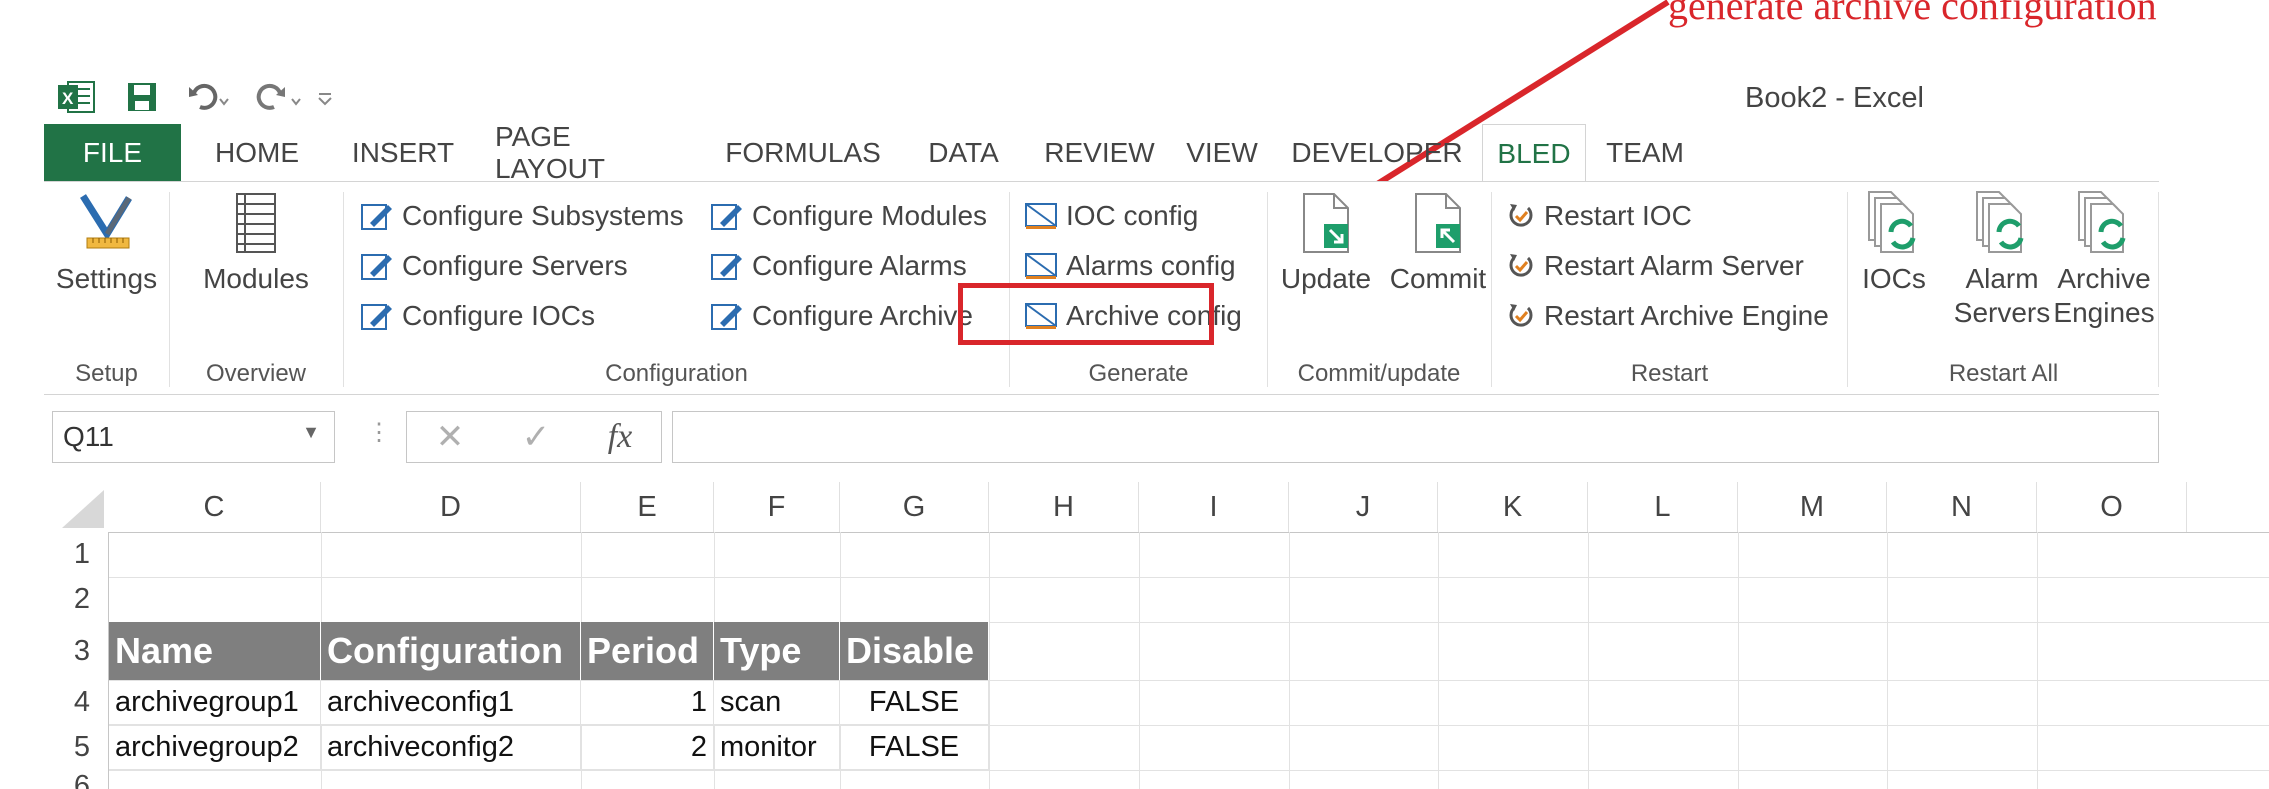 This screenshot has height=789, width=2269. What do you see at coordinates (1099, 153) in the screenshot?
I see `tab-review: REVIEW` at bounding box center [1099, 153].